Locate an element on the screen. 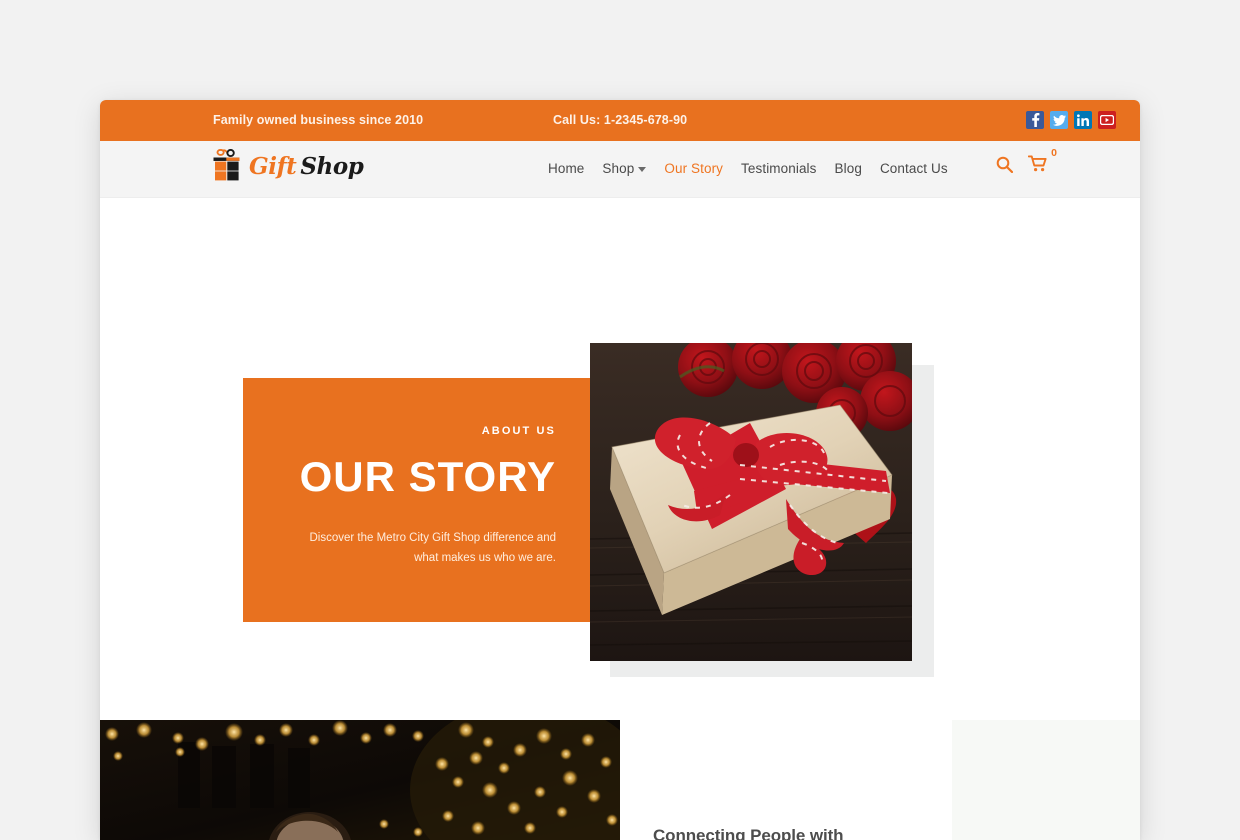 The image size is (1240, 840). site-logo: Gift Shop is located at coordinates (288, 166).